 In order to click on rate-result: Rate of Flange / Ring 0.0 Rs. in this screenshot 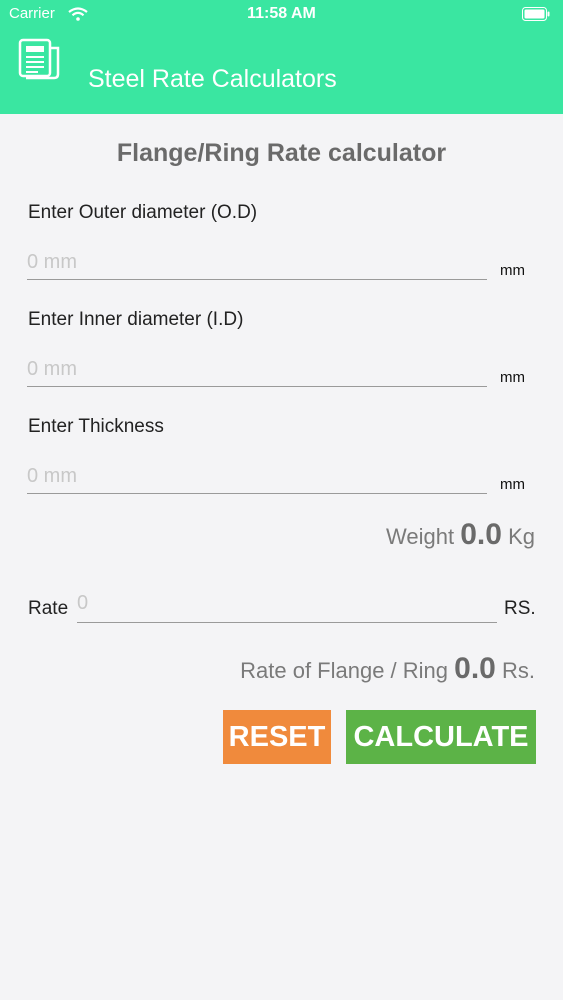, I will do `click(387, 669)`.